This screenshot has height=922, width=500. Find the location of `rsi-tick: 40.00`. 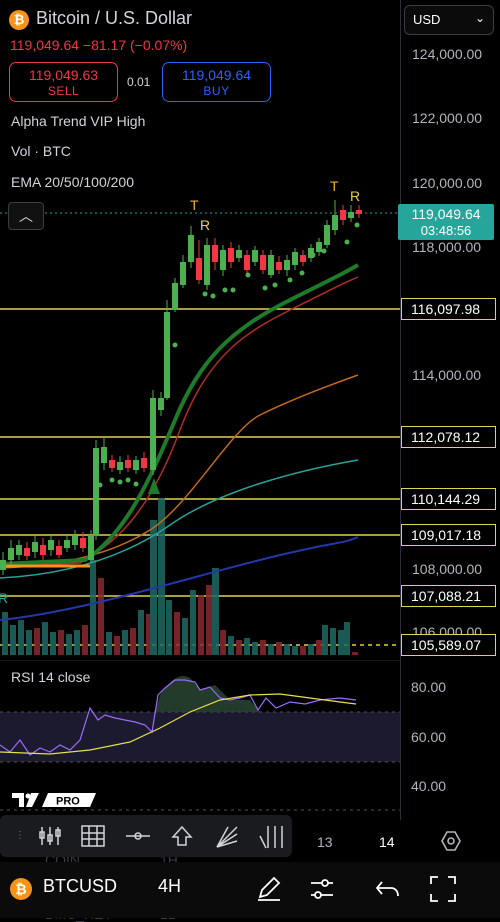

rsi-tick: 40.00 is located at coordinates (429, 786).